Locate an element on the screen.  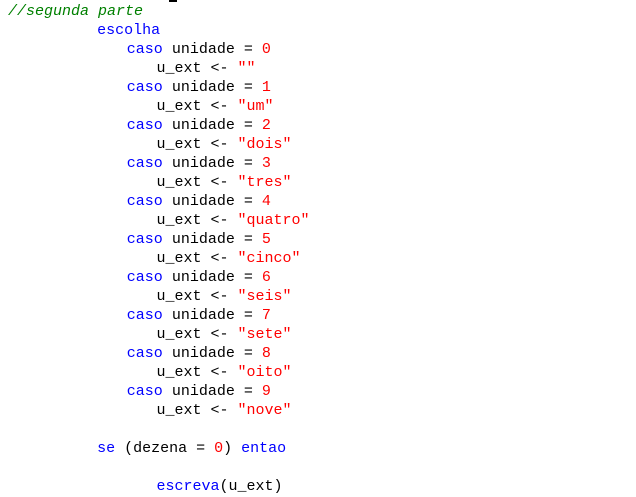
code-string: "cinco" is located at coordinates (269, 258).